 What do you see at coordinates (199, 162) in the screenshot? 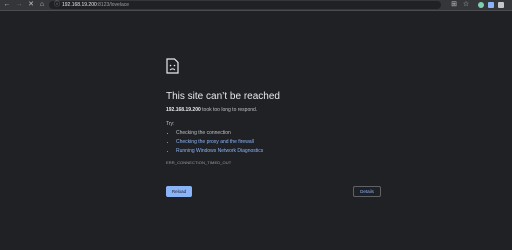
I see `error-code: ERR_CONNECTION_TIMED_OUT` at bounding box center [199, 162].